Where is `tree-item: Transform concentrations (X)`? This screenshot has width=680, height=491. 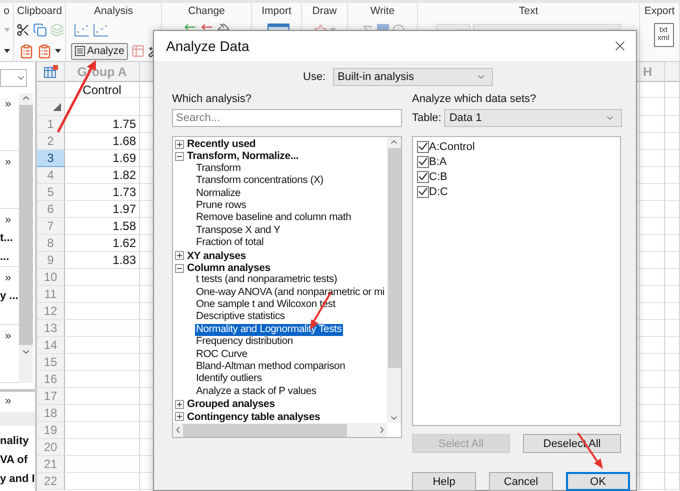 tree-item: Transform concentrations (X) is located at coordinates (259, 181).